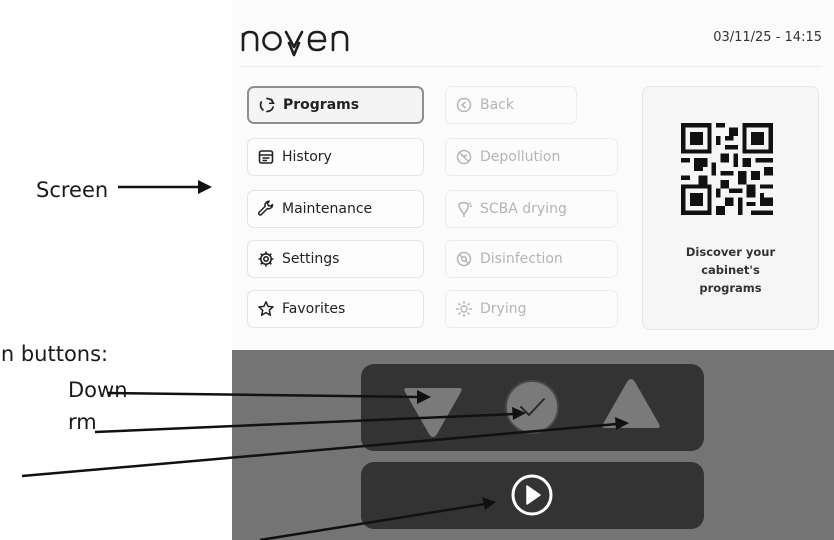 This screenshot has height=540, width=834. Describe the element at coordinates (767, 37) in the screenshot. I see `datetime-display: 03/11/25 - 14:15` at that location.